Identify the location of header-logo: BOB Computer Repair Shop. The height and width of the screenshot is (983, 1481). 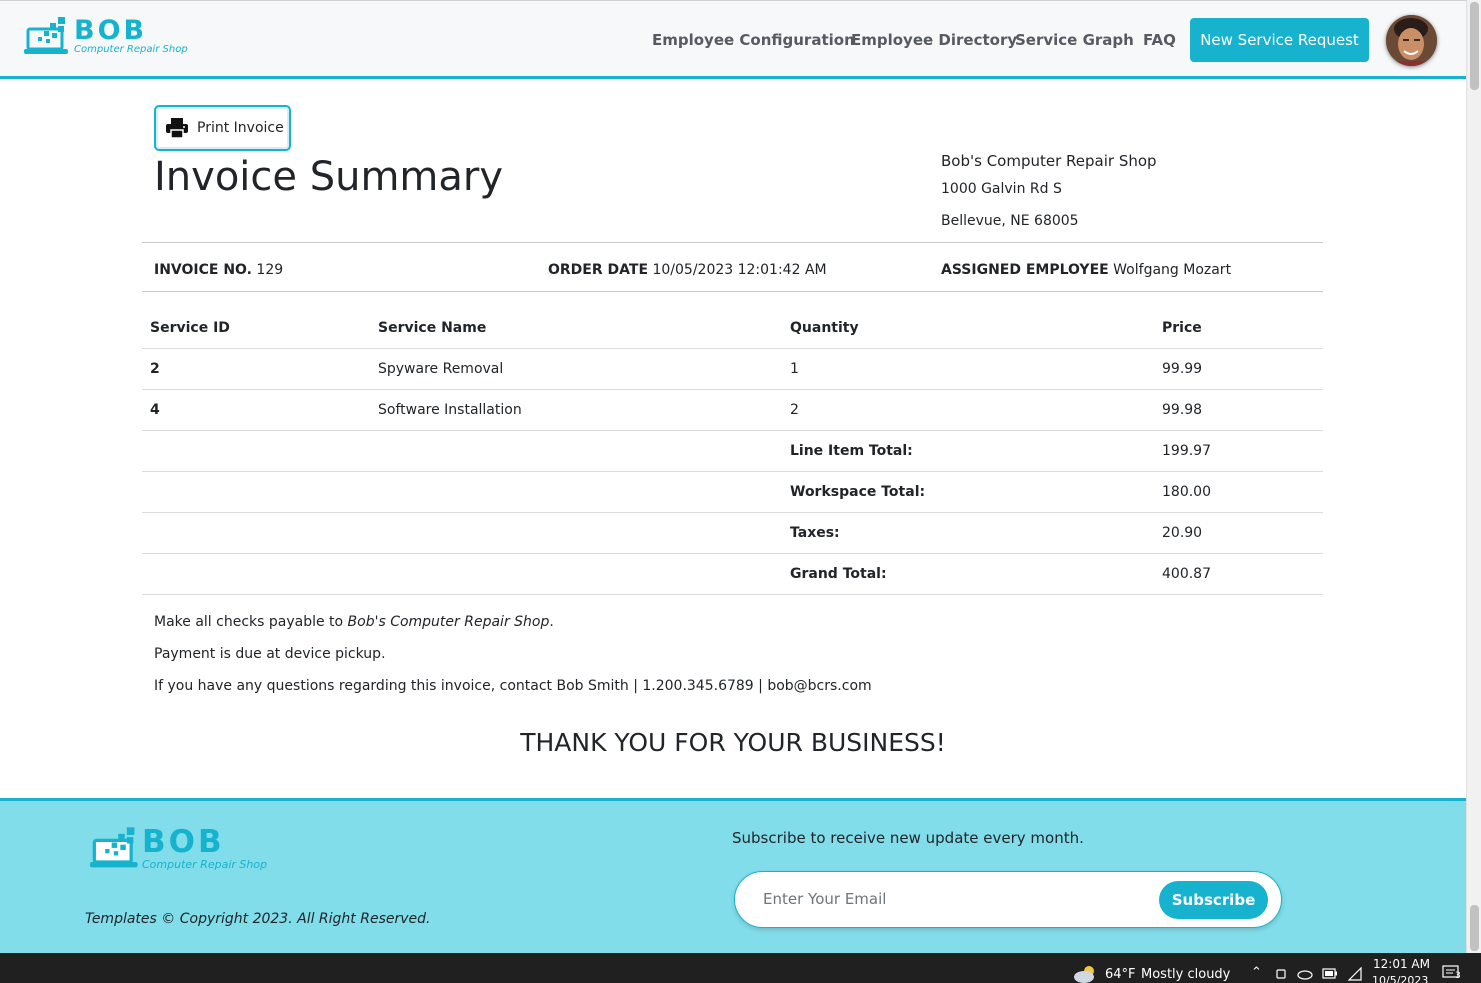
(106, 37).